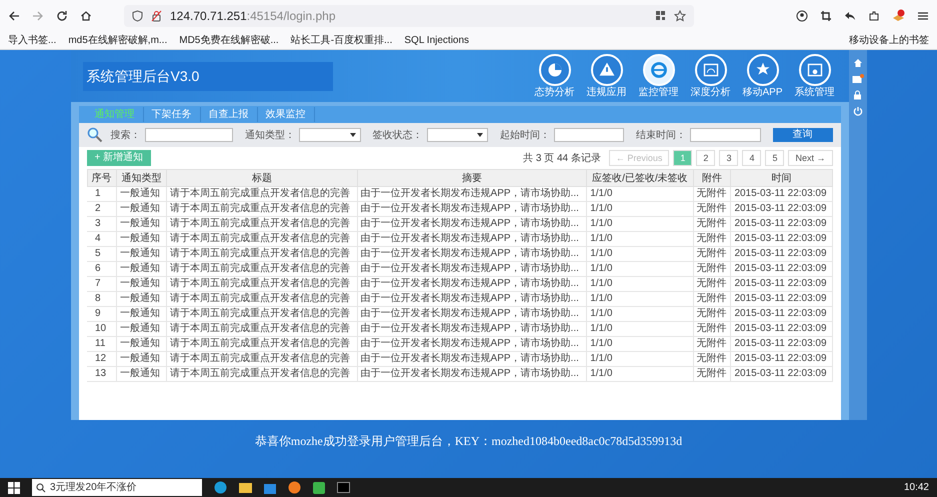  Describe the element at coordinates (14, 488) in the screenshot. I see `windows-start-icon` at that location.